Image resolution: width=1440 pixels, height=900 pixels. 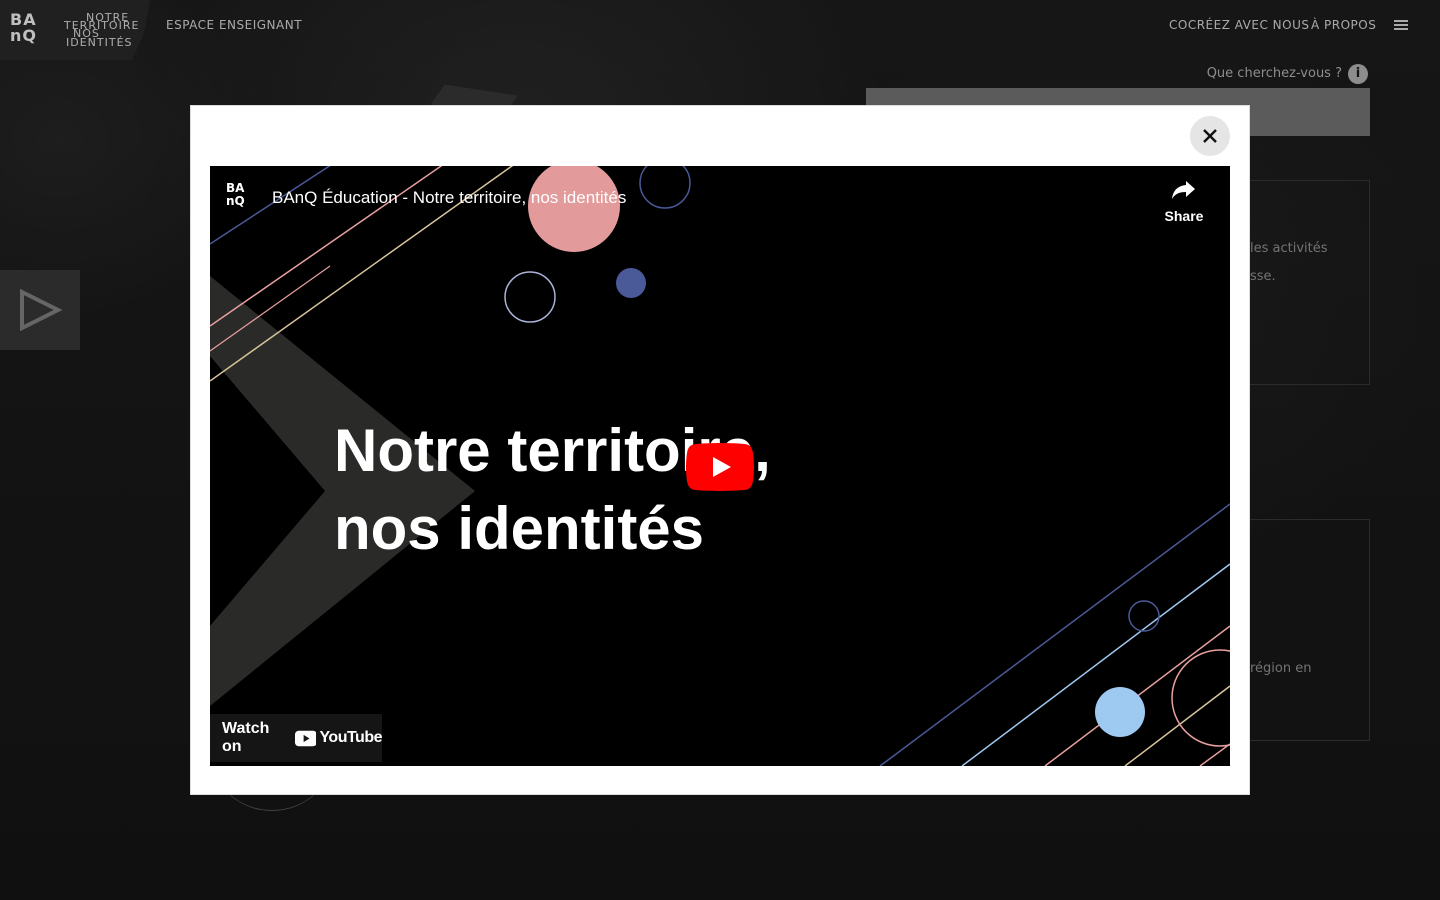 I want to click on share-label: Share, so click(x=1184, y=216).